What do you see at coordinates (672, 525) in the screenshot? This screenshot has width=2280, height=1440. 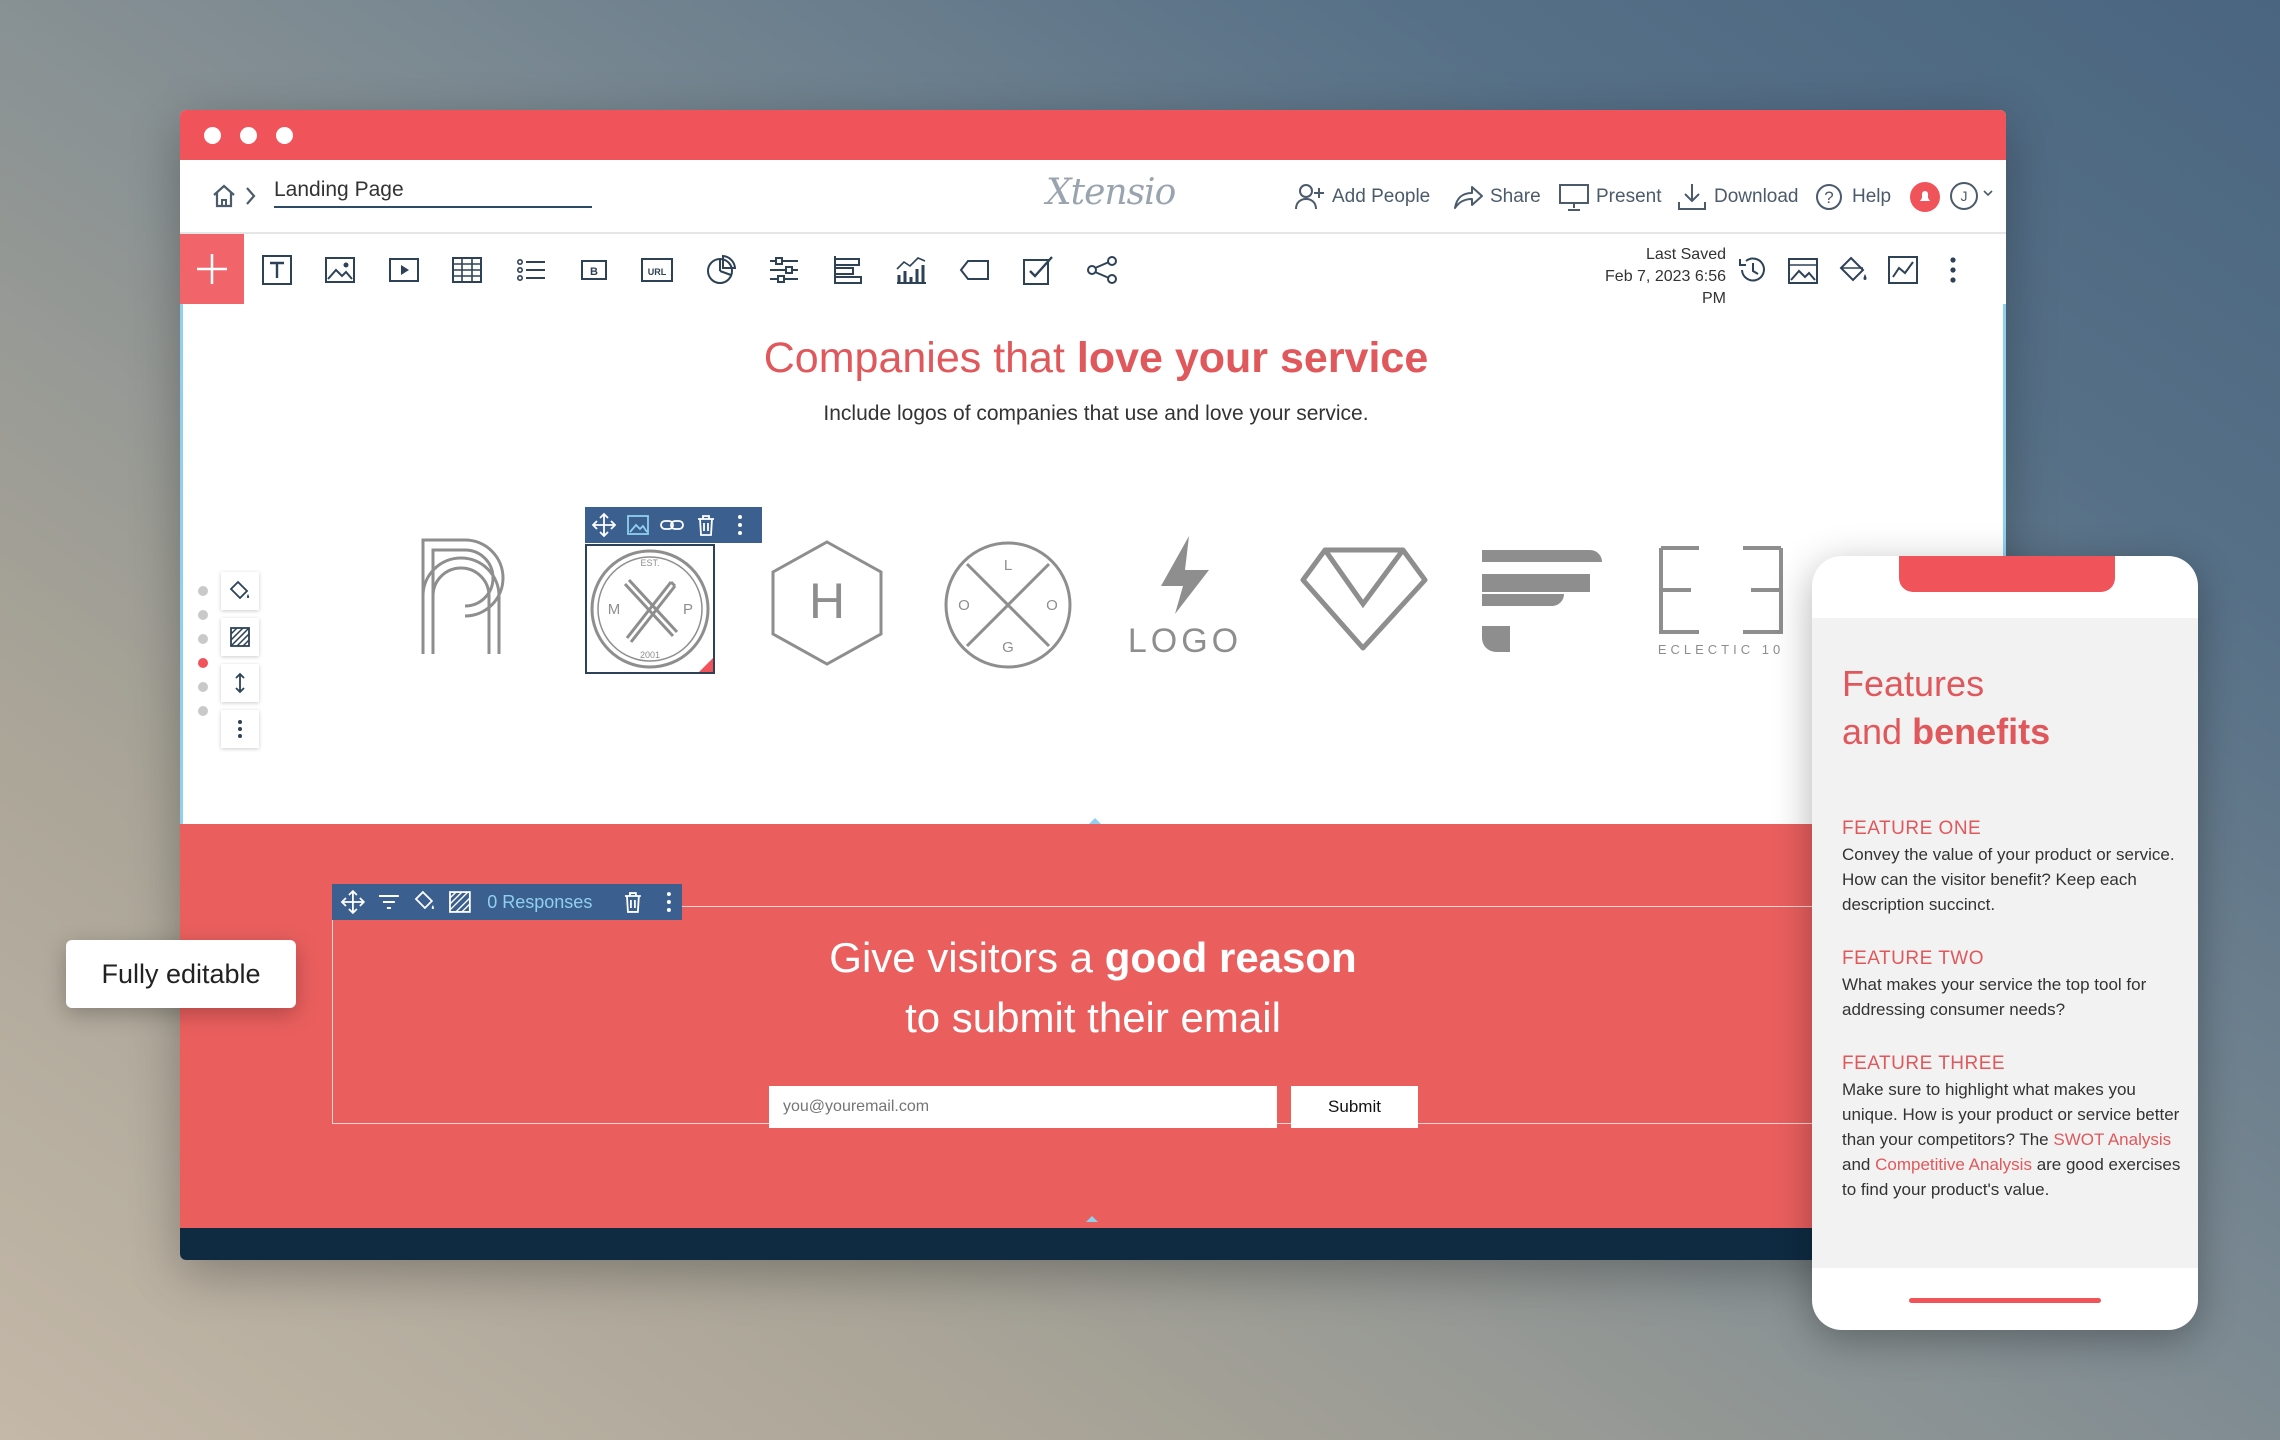 I see `link-icon` at bounding box center [672, 525].